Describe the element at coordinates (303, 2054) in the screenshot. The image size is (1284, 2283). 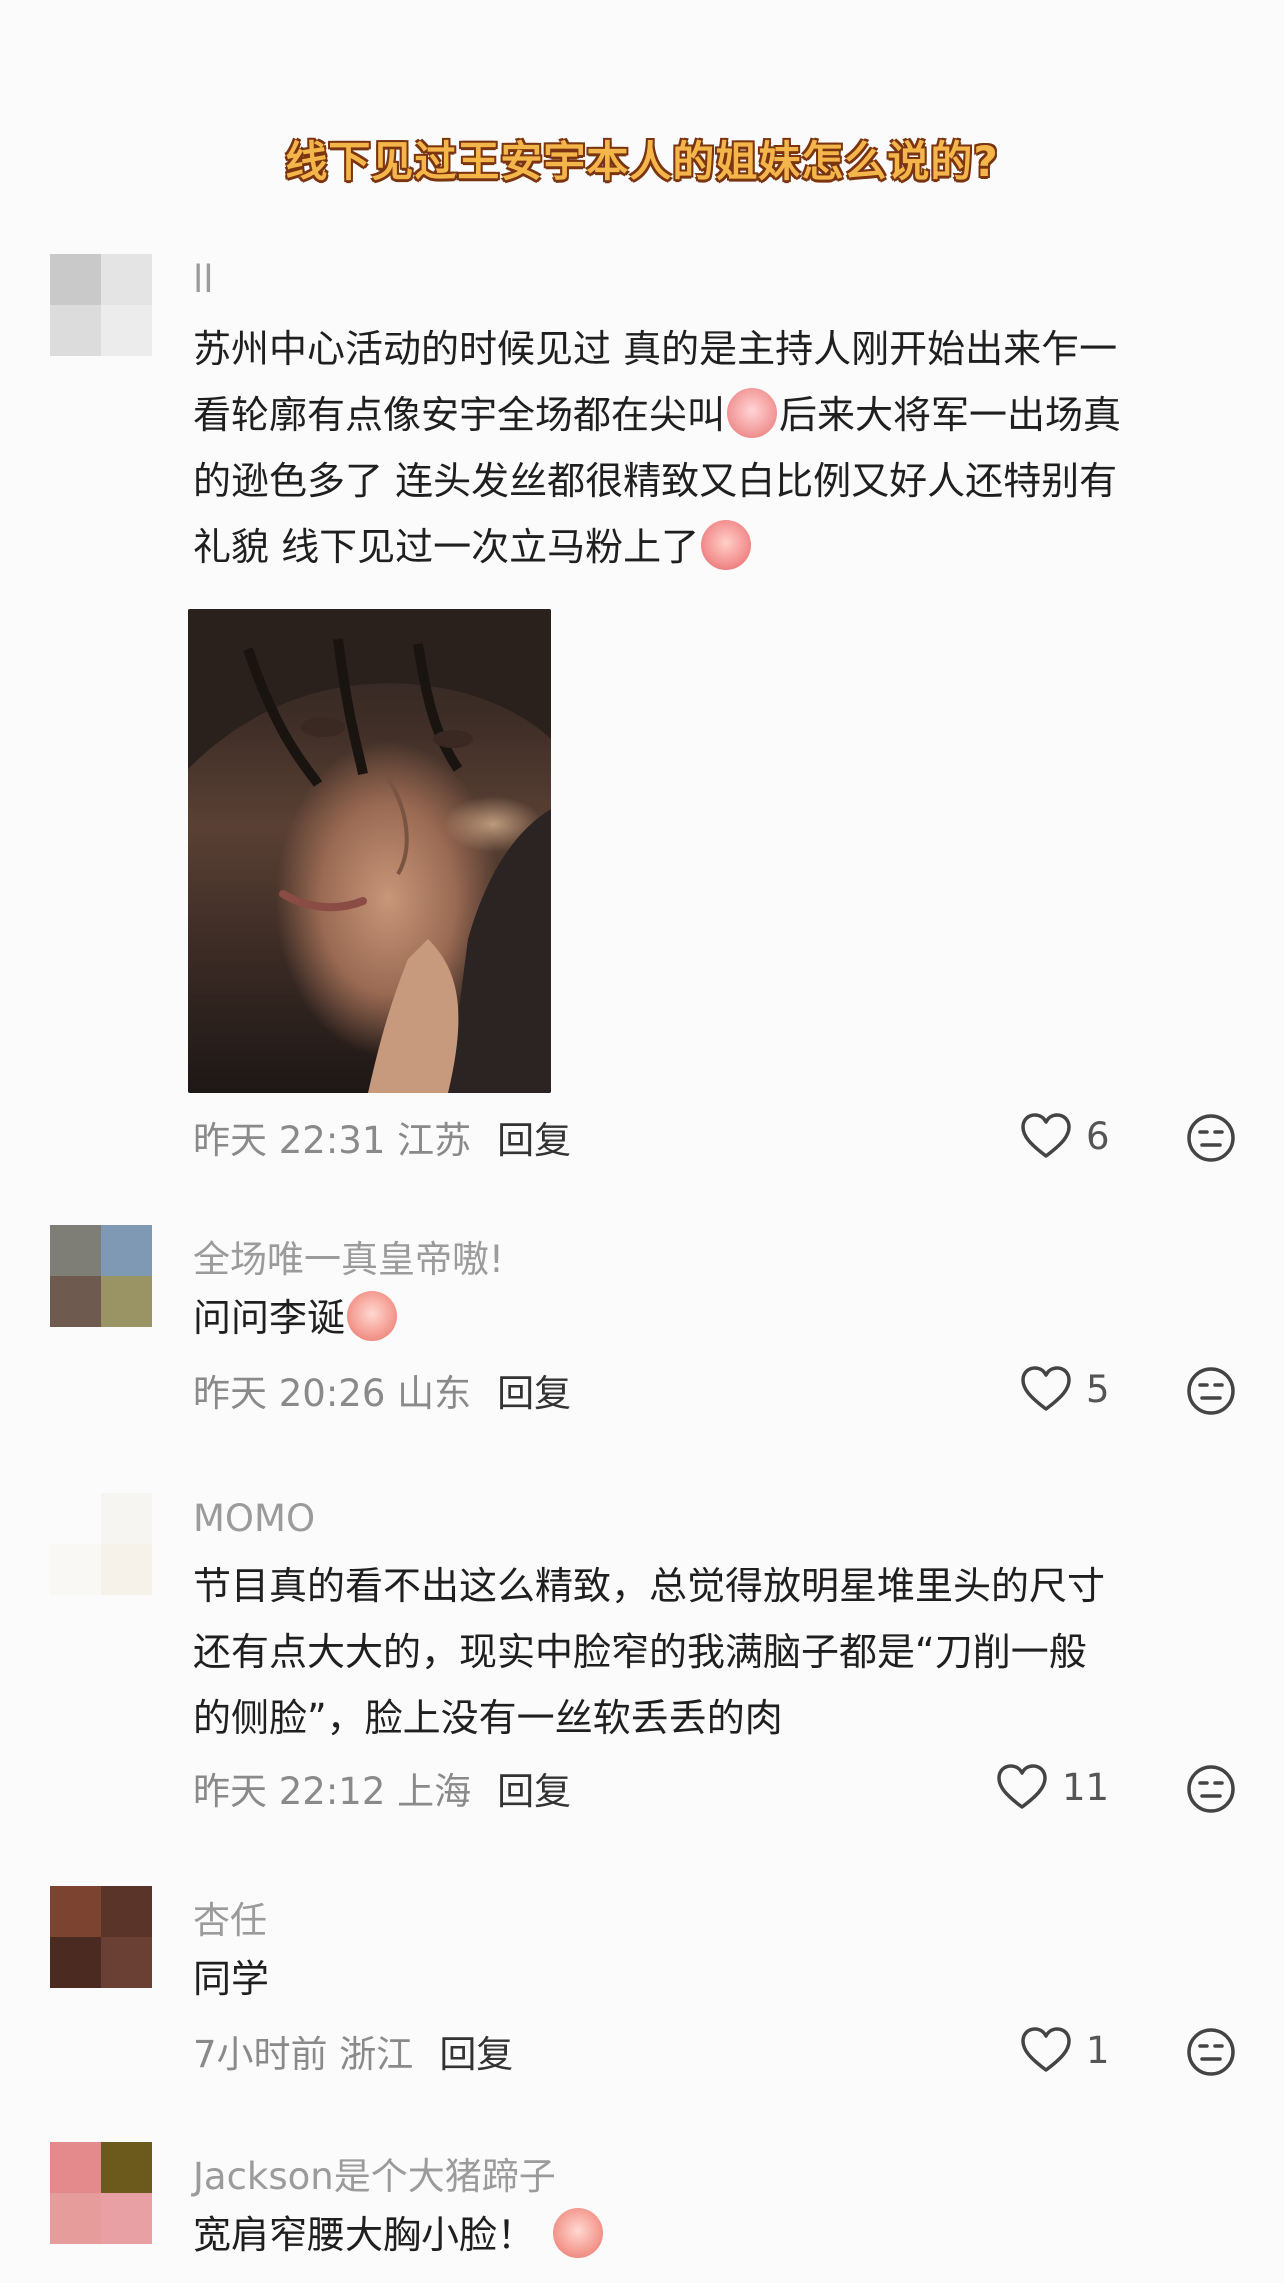
I see `time-location: 7小时前 浙江` at that location.